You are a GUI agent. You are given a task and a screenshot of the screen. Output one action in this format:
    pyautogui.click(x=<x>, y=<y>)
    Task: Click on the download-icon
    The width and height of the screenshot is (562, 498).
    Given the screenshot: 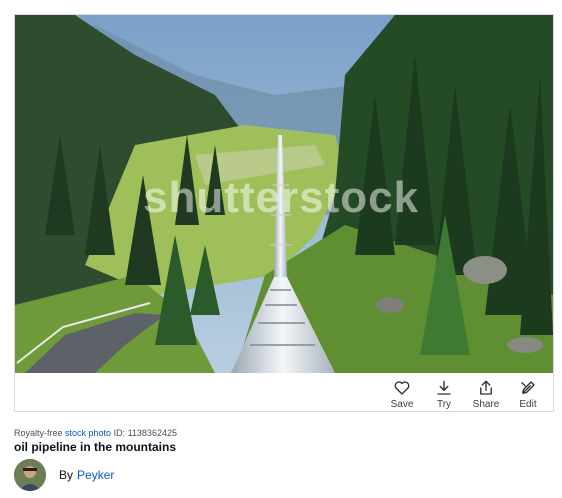 What is the action you would take?
    pyautogui.click(x=444, y=387)
    